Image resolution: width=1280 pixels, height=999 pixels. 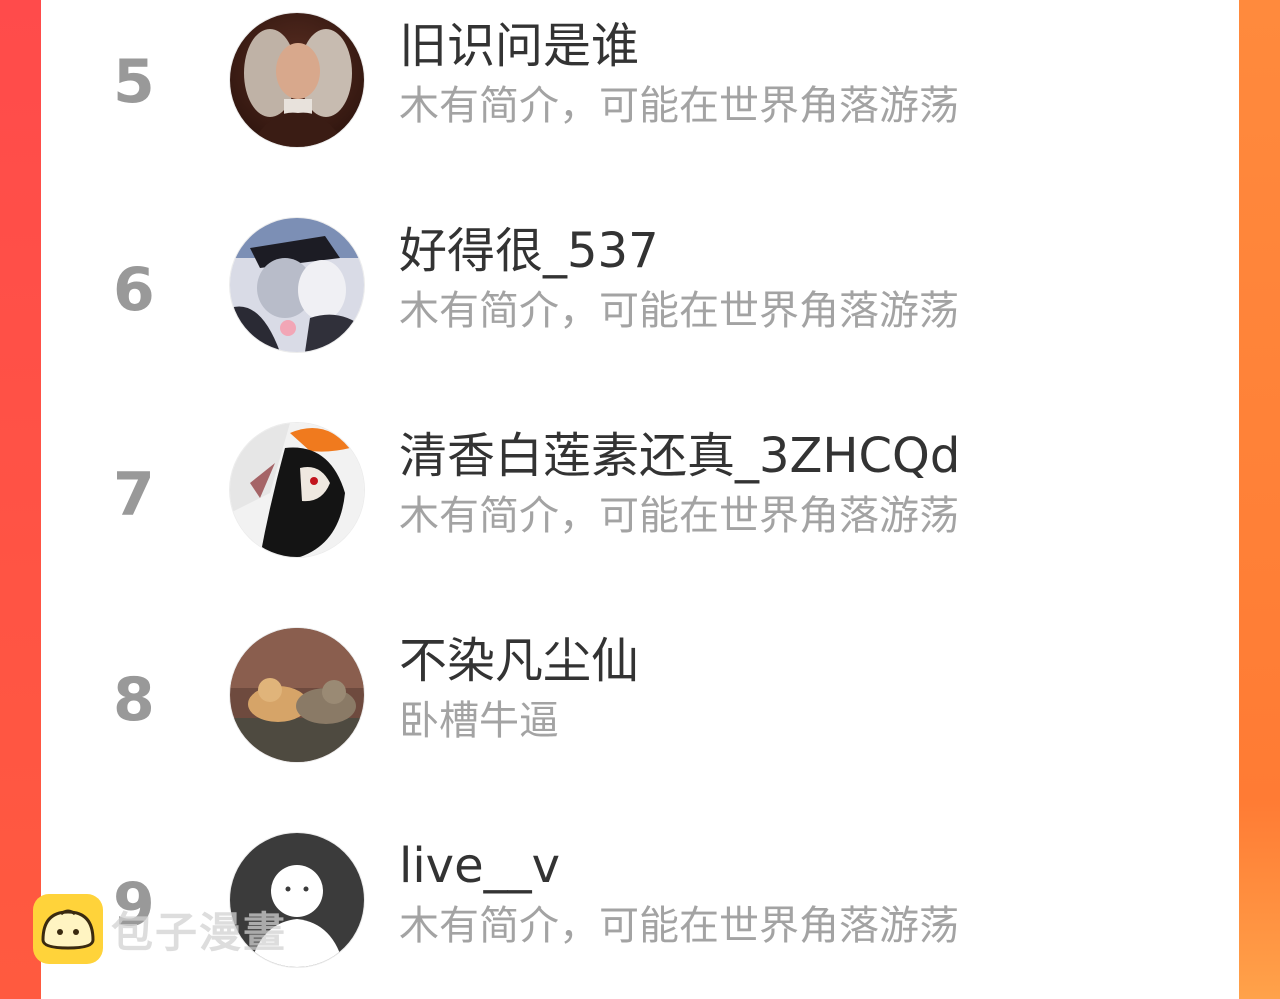 I want to click on rank-number: 8, so click(x=134, y=700).